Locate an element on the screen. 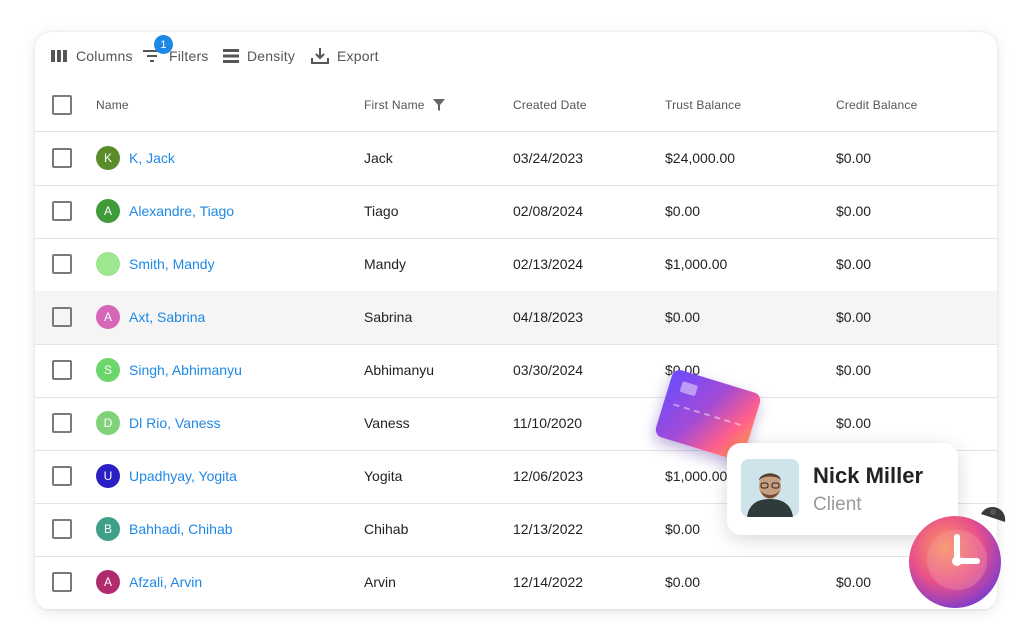 This screenshot has height=643, width=1024. avatar: U is located at coordinates (108, 476).